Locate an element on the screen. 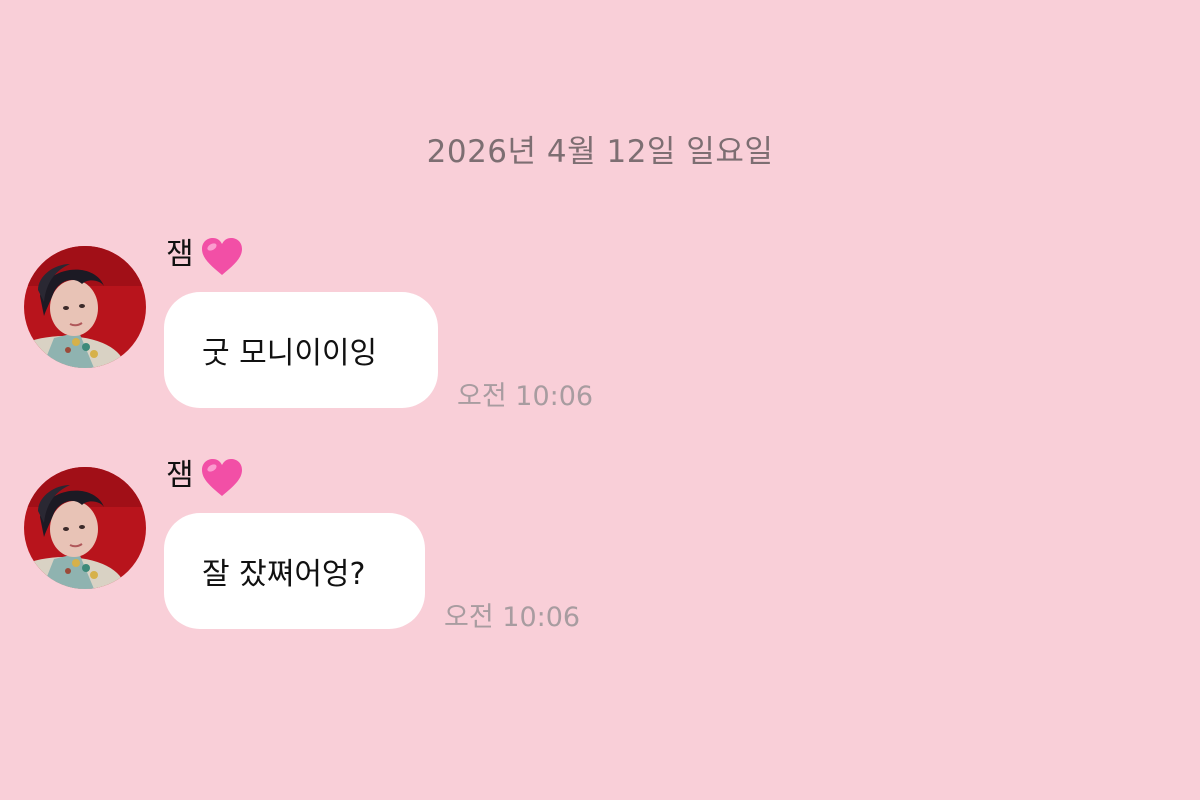 The image size is (1200, 800). message-bubble: 잘 잤쪄어엉? is located at coordinates (294, 571).